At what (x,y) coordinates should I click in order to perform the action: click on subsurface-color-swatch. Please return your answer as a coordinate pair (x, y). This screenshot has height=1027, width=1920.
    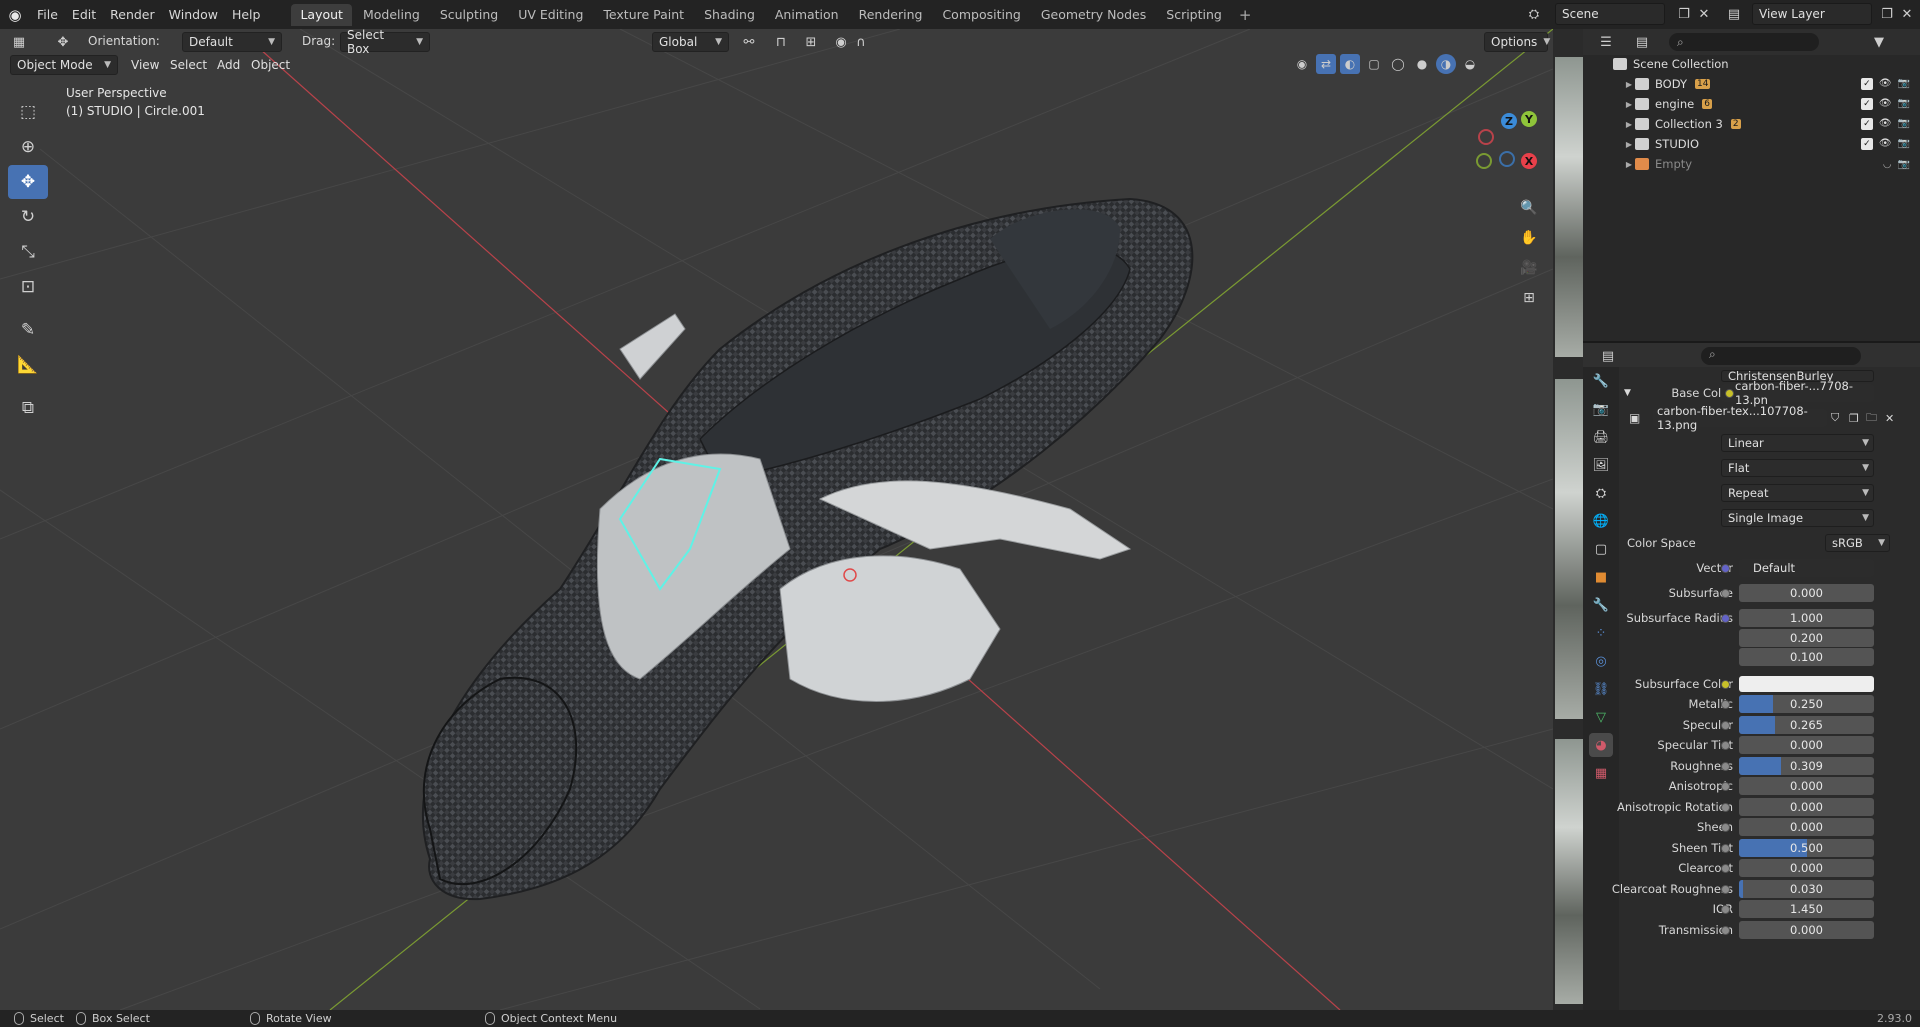
    Looking at the image, I should click on (1806, 684).